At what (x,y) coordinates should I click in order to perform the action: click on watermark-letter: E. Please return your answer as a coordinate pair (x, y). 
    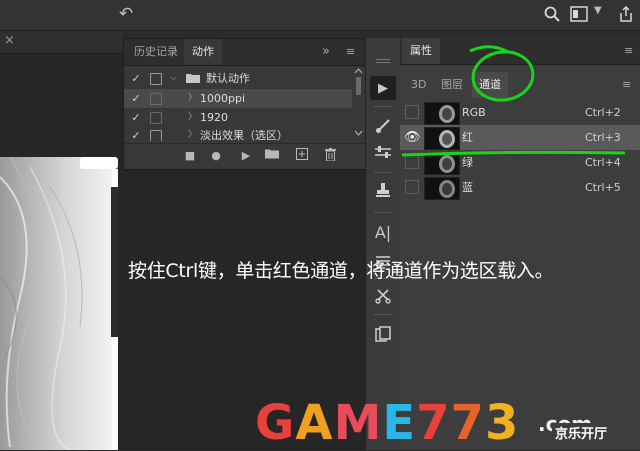
    Looking at the image, I should click on (399, 423).